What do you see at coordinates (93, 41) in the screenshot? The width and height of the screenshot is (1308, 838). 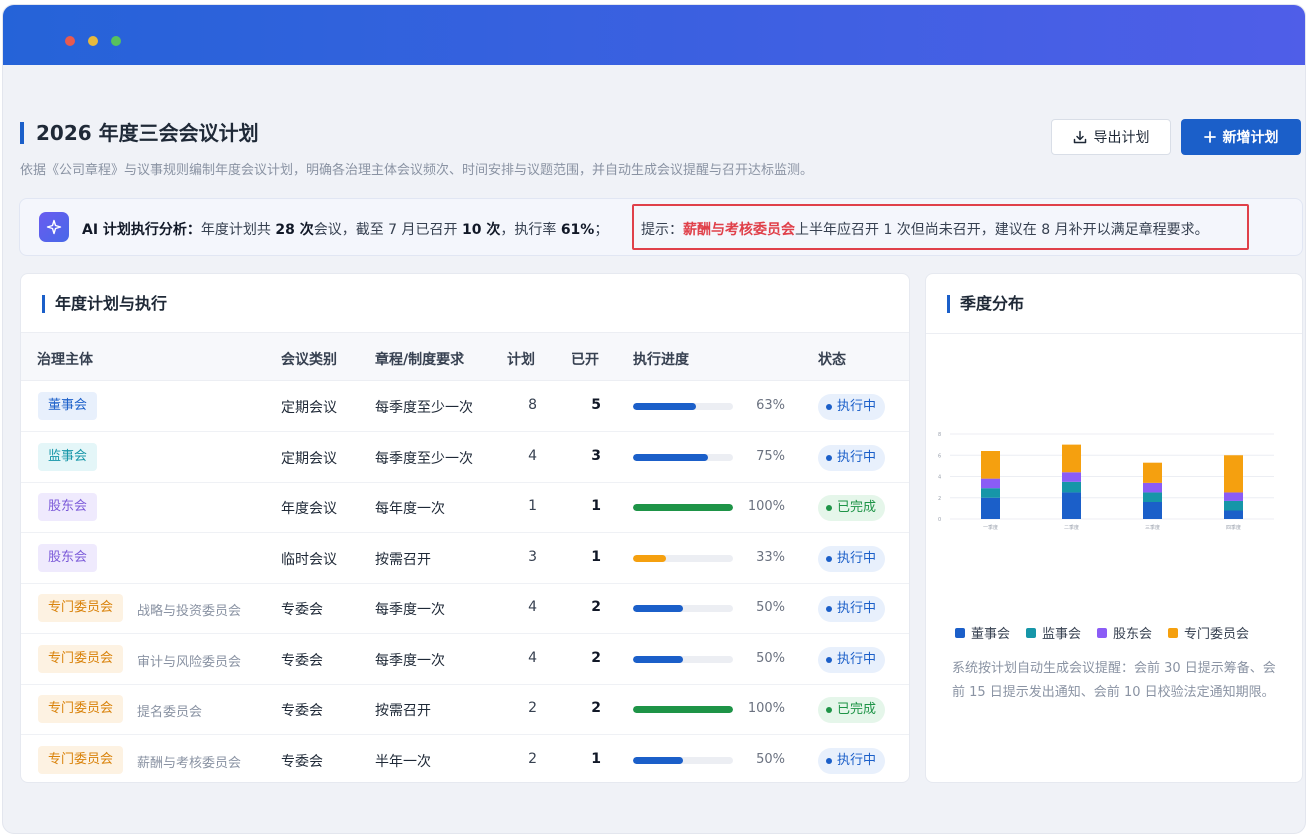 I see `minimize-window-dot` at bounding box center [93, 41].